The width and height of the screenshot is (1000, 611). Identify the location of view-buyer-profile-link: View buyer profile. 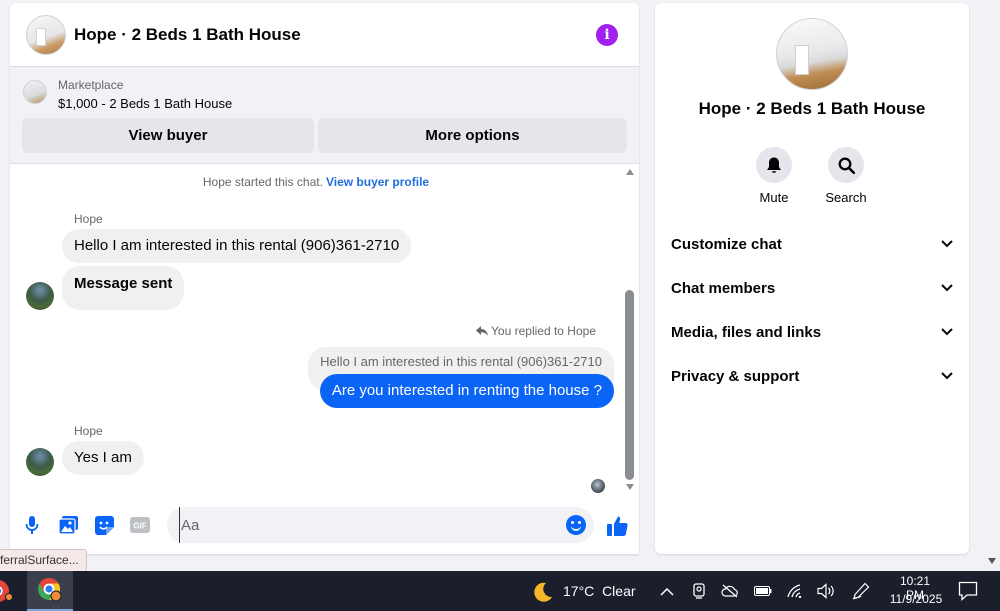
(377, 182).